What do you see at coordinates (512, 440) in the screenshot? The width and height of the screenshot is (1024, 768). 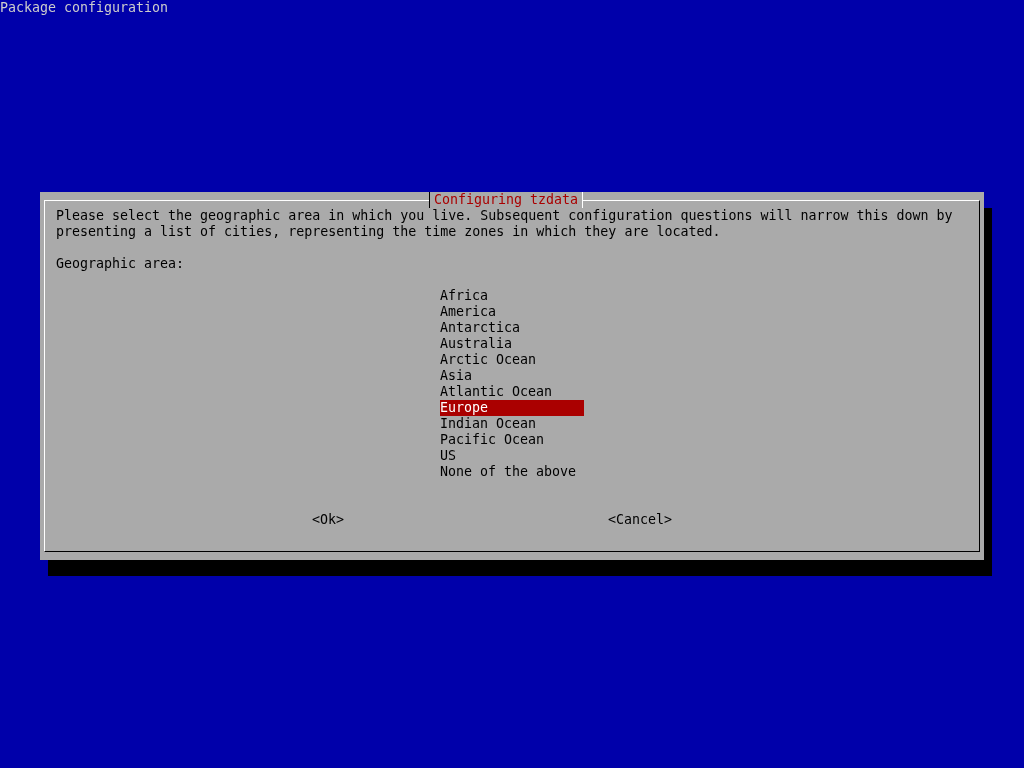 I see `list-item: Pacific Ocean` at bounding box center [512, 440].